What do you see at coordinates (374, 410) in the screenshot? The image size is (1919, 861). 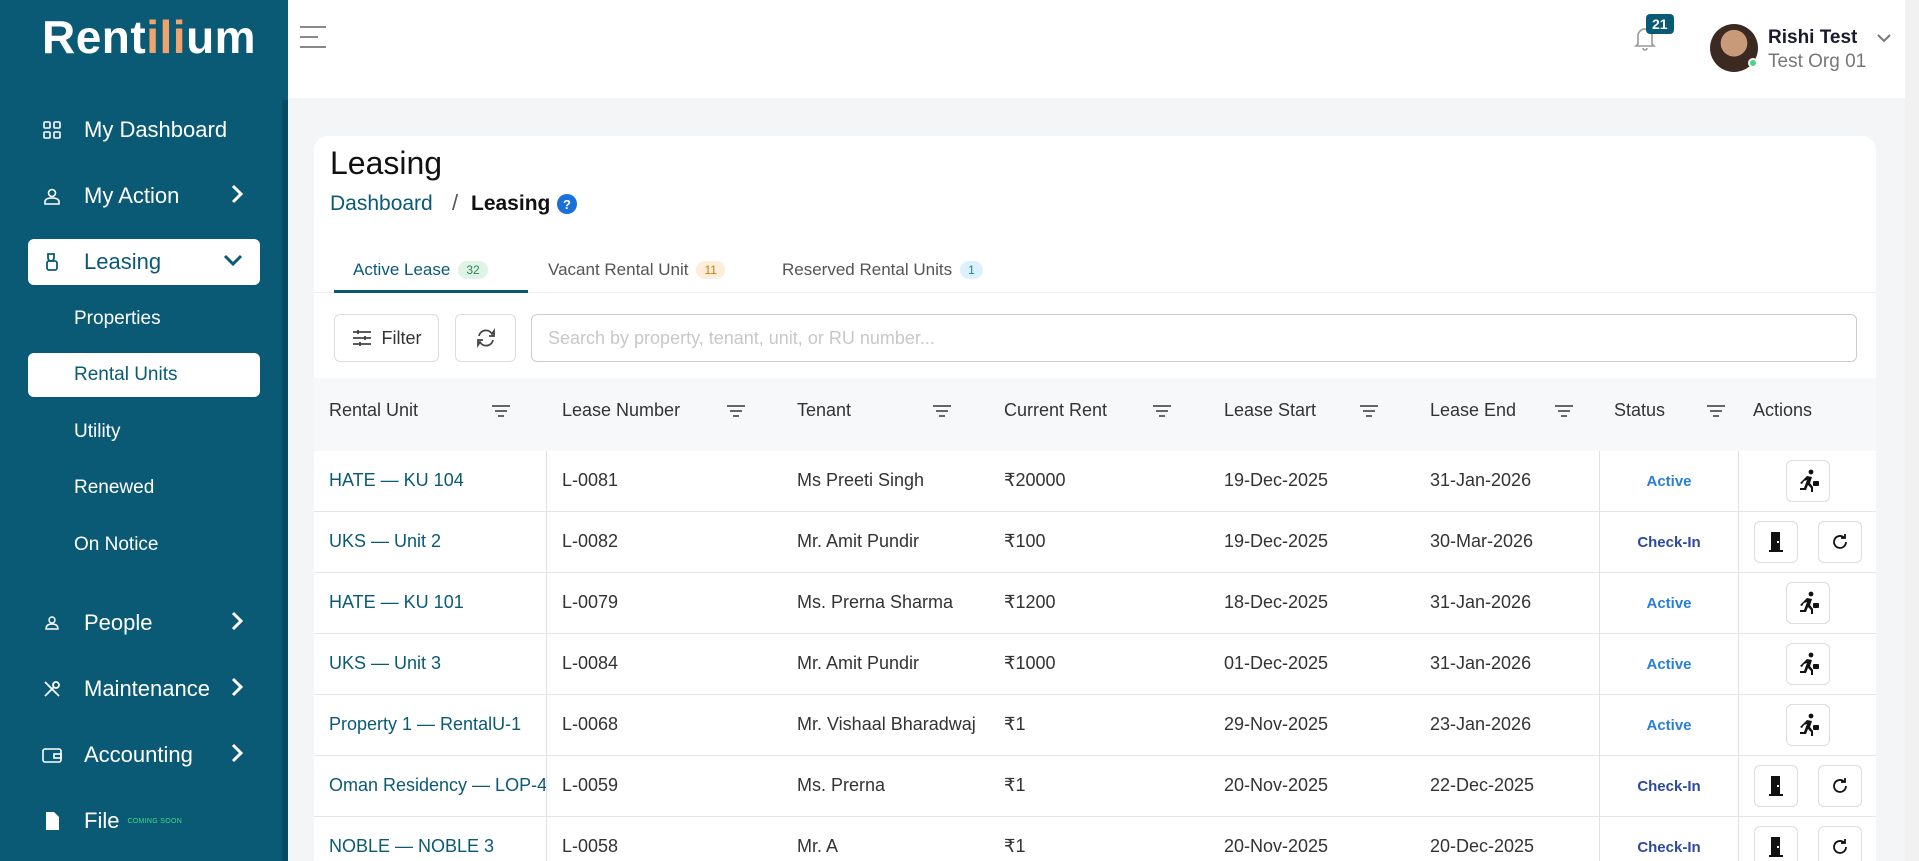 I see `column-header-rental-unit: Rental Unit` at bounding box center [374, 410].